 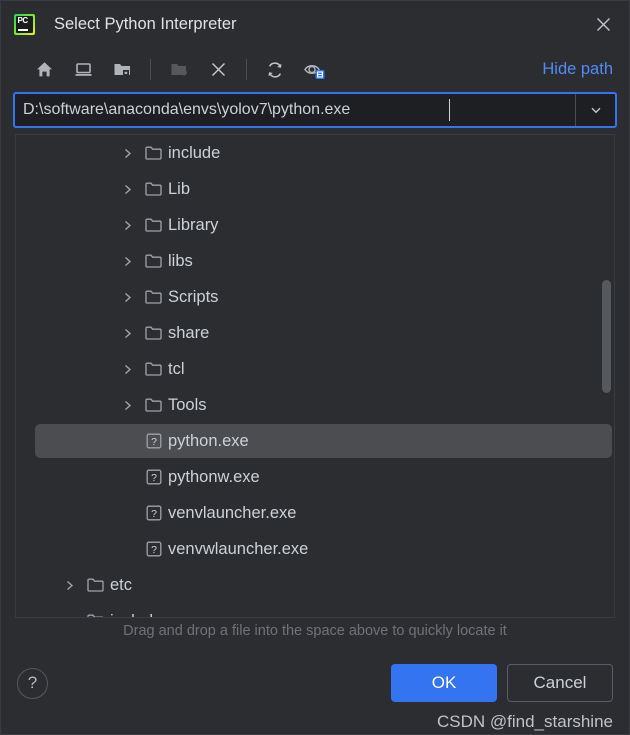 I want to click on cancel-button: Cancel, so click(x=560, y=683).